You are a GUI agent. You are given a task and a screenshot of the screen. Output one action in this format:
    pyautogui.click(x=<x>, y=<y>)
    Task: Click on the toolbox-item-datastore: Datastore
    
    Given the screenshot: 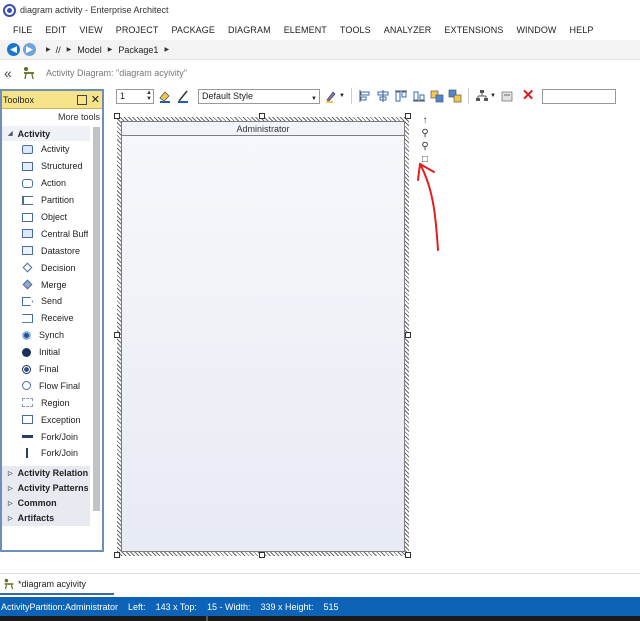 What is the action you would take?
    pyautogui.click(x=52, y=250)
    